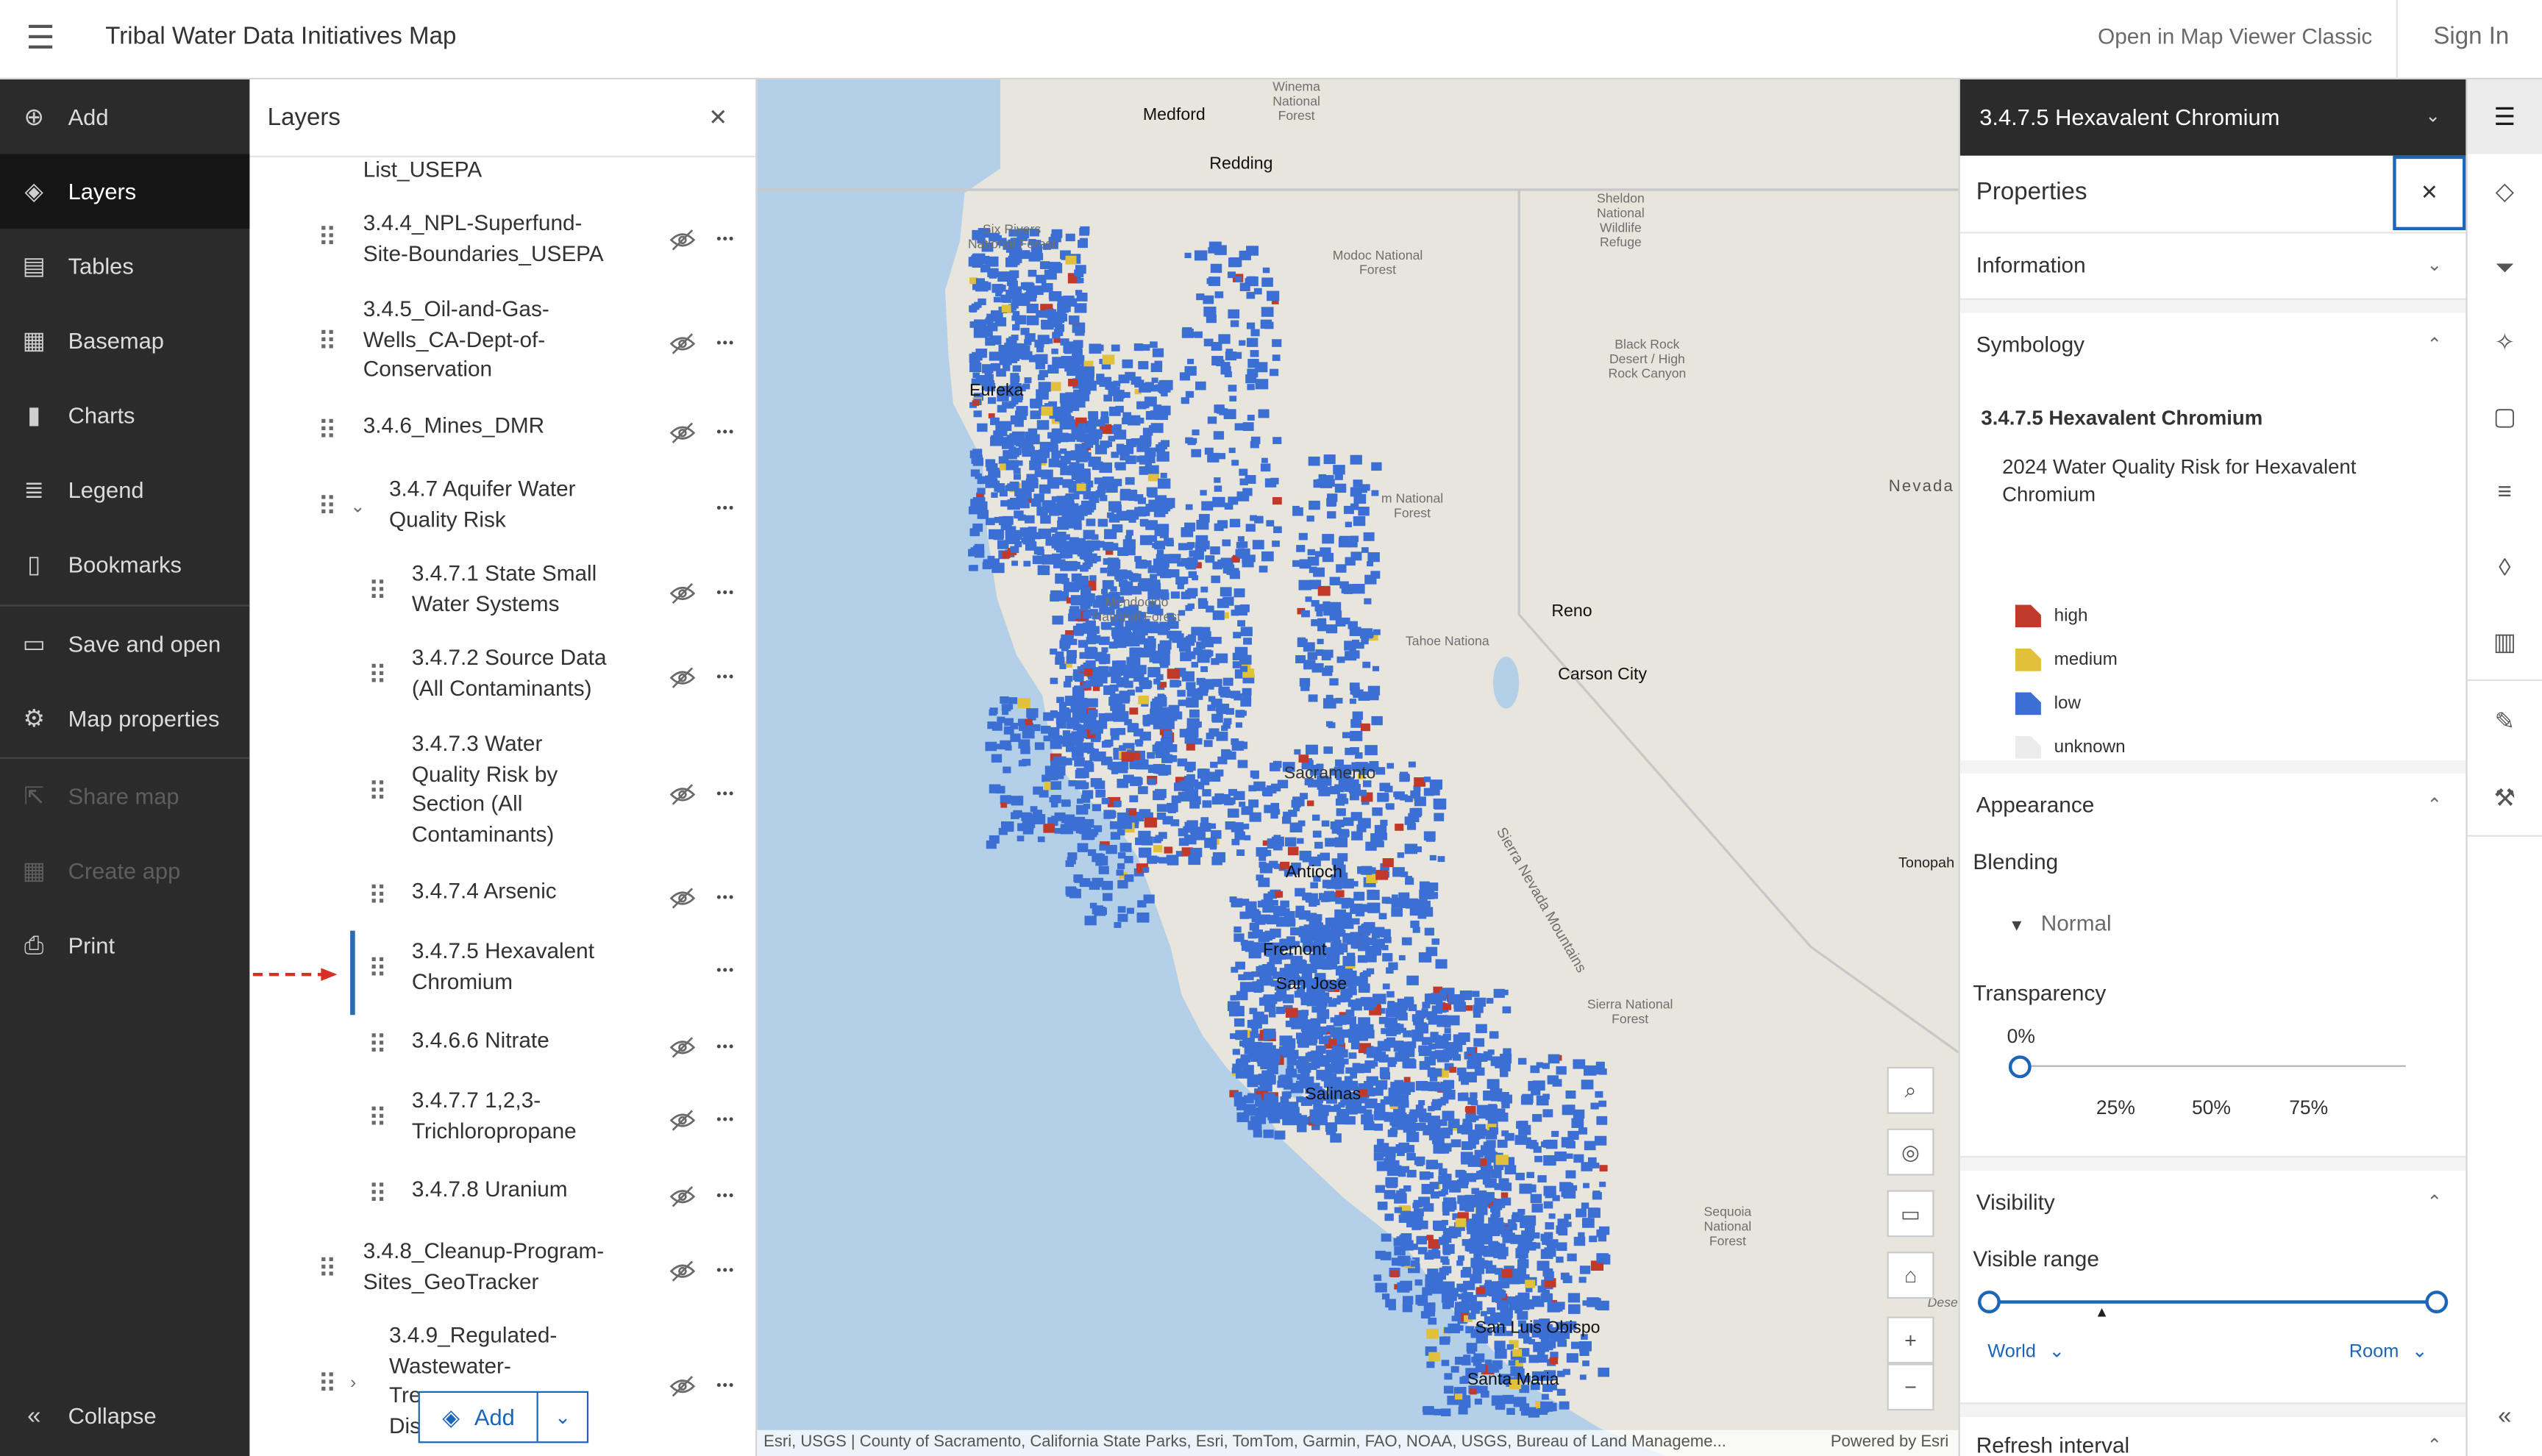 This screenshot has height=1456, width=2542. What do you see at coordinates (125, 1415) in the screenshot?
I see `nav-collapse: « Collapse` at bounding box center [125, 1415].